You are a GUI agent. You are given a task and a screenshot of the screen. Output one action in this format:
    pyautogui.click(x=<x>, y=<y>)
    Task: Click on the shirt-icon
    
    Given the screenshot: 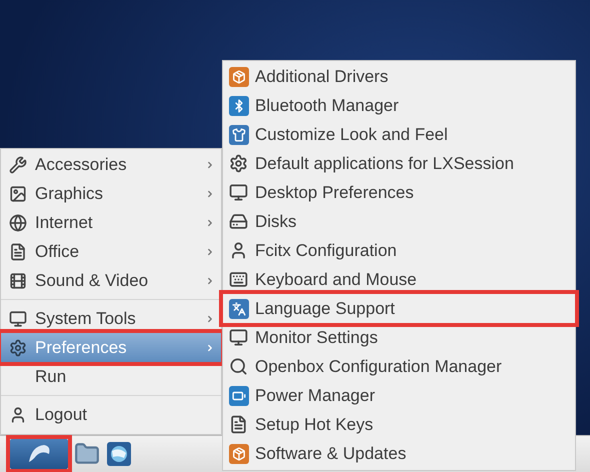 What is the action you would take?
    pyautogui.click(x=239, y=134)
    